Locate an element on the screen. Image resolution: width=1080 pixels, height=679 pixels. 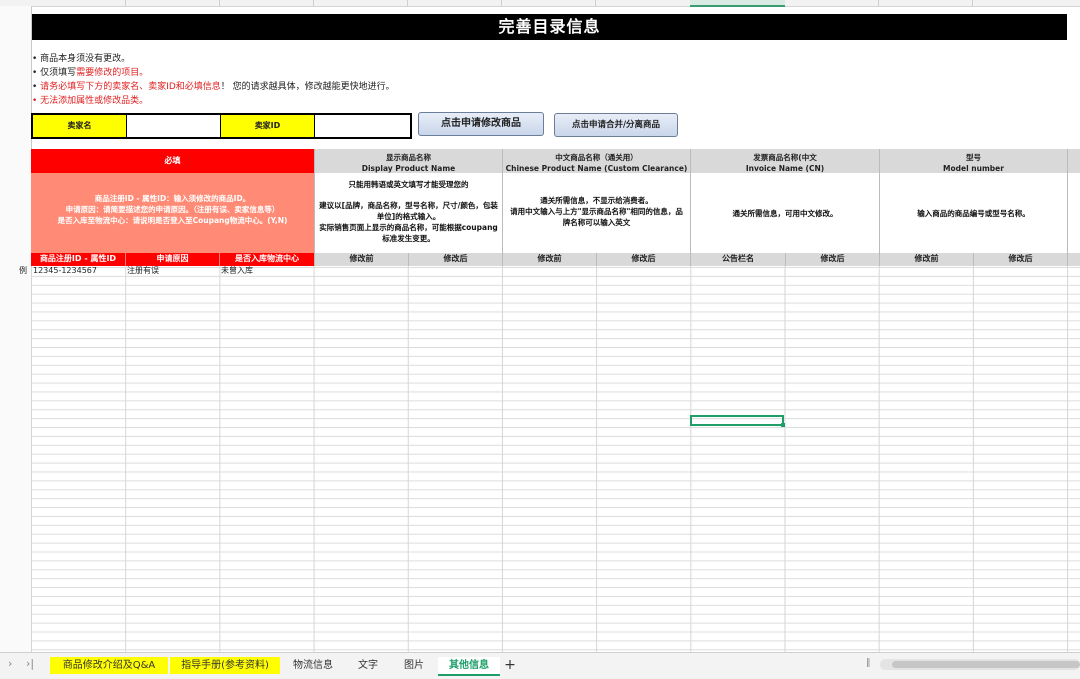
subheader-invoice-after: 修改后 is located at coordinates (832, 259).